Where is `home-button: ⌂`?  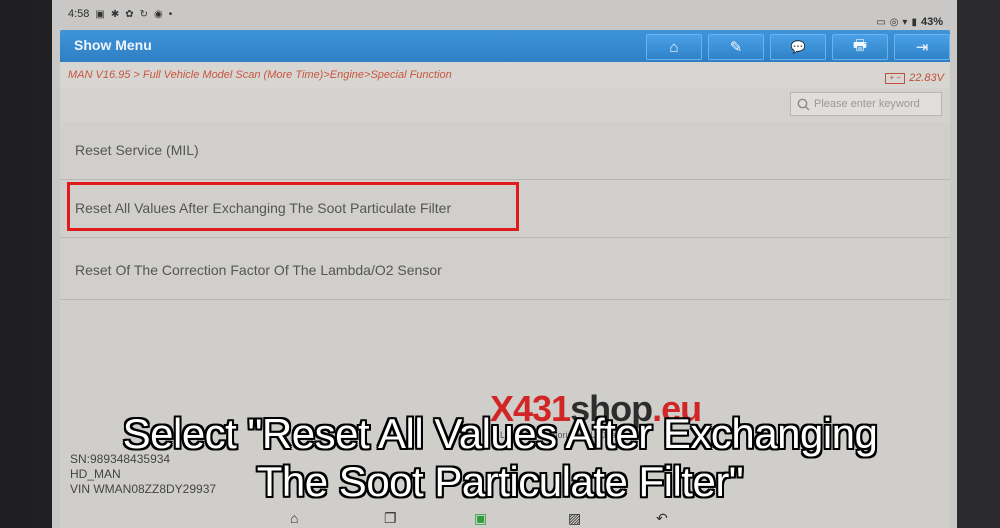 home-button: ⌂ is located at coordinates (674, 47).